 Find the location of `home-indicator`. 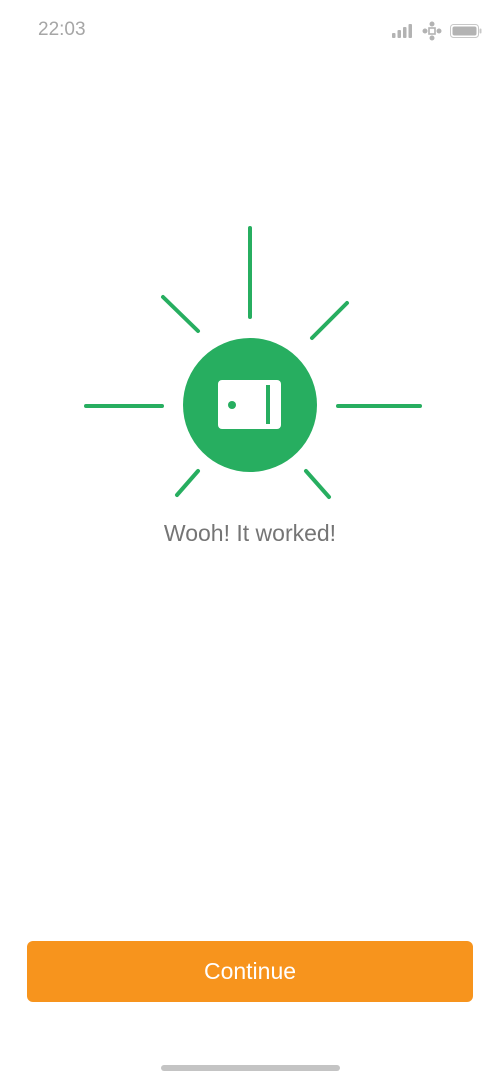

home-indicator is located at coordinates (250, 1068).